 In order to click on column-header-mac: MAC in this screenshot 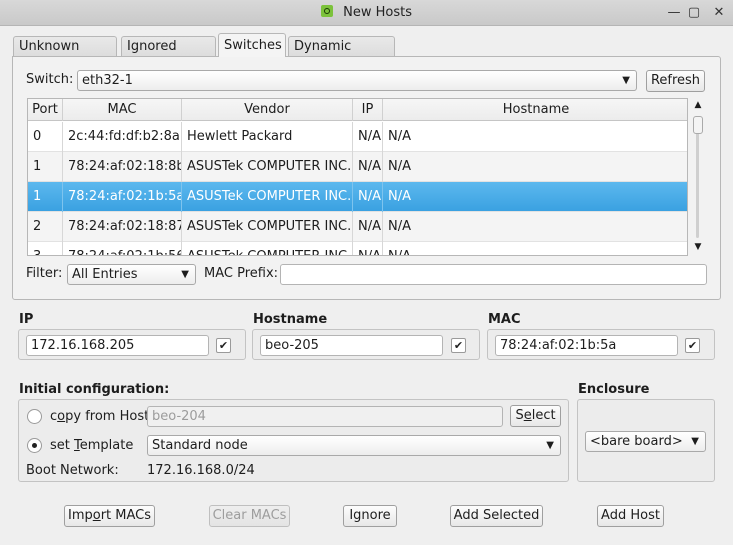, I will do `click(122, 110)`.